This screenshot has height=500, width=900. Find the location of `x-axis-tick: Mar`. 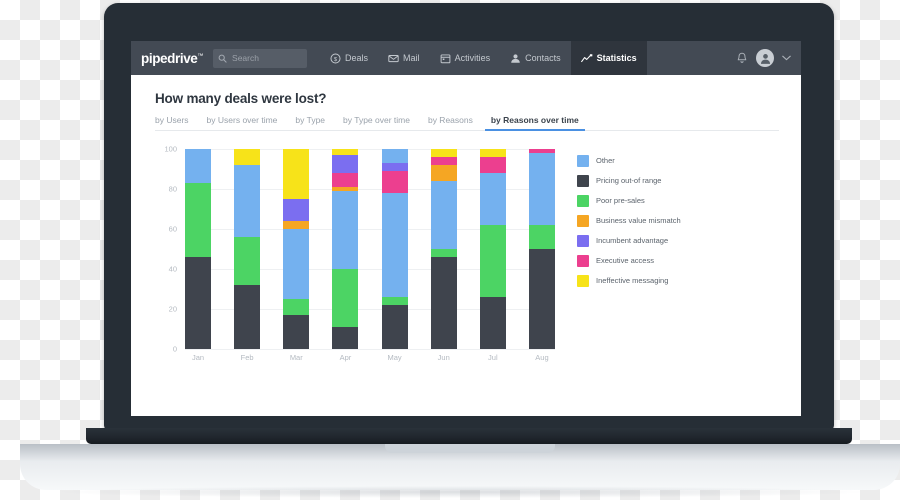

x-axis-tick: Mar is located at coordinates (296, 357).